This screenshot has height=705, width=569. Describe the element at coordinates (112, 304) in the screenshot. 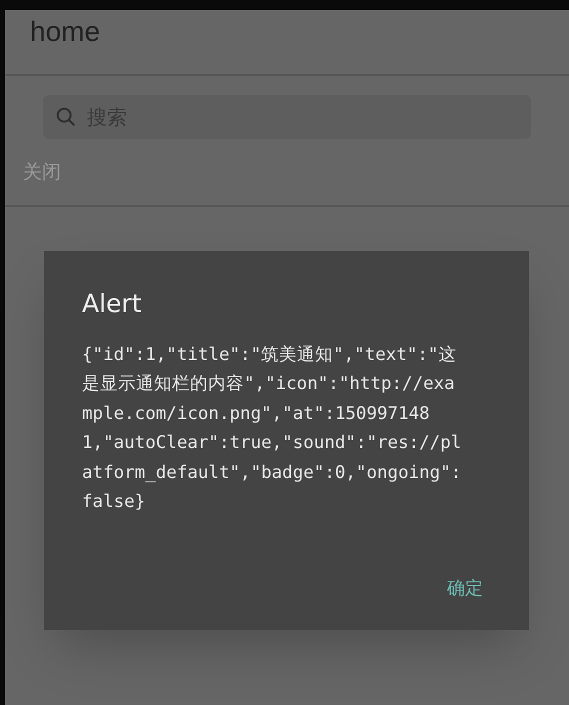

I see `dialog-title: Alert` at that location.